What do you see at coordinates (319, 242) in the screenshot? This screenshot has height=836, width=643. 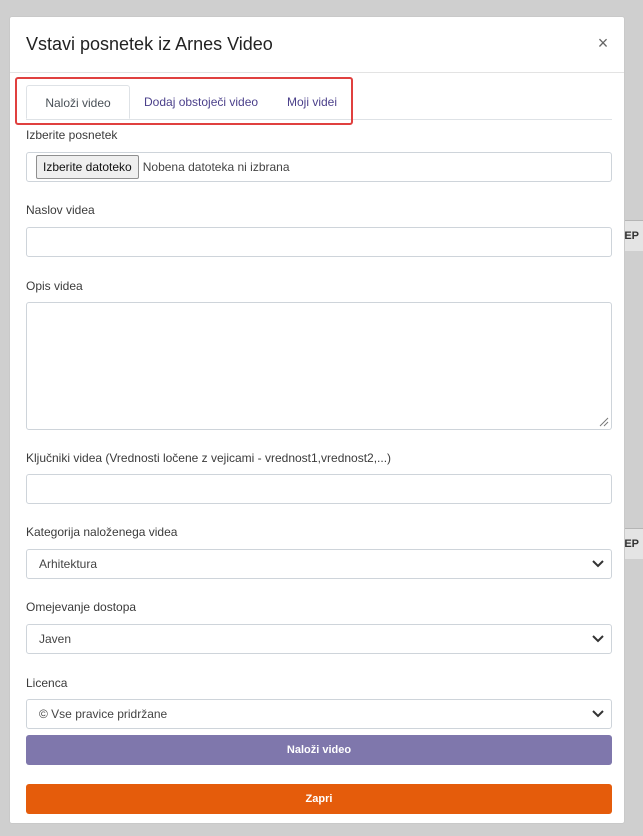 I see `title-input` at bounding box center [319, 242].